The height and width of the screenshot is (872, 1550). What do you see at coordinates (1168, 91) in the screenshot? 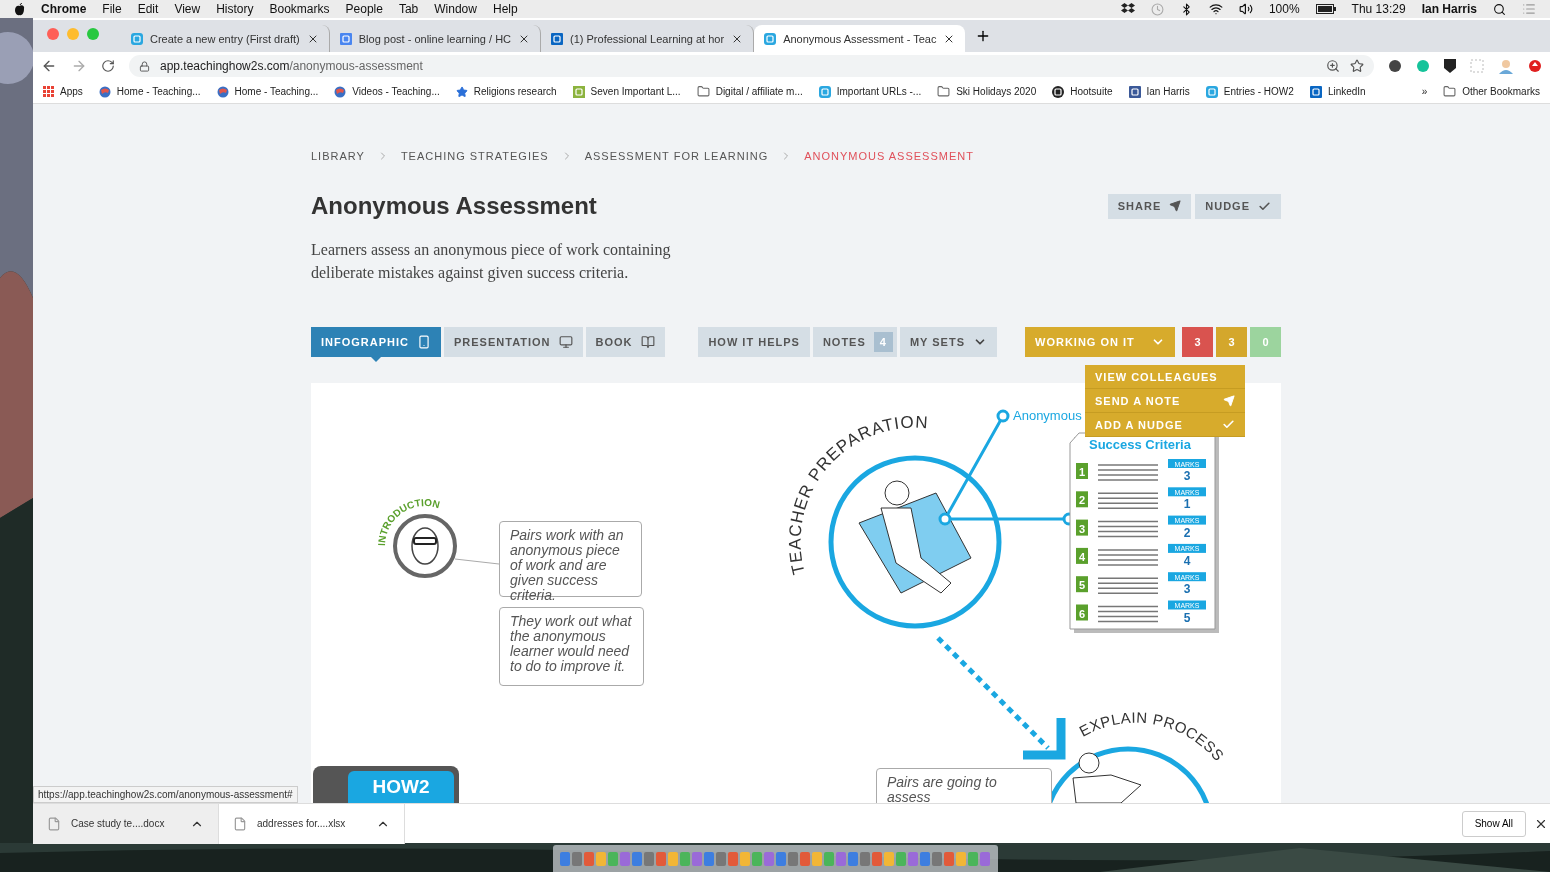
I see `bookmark-link: Ian Harris` at bounding box center [1168, 91].